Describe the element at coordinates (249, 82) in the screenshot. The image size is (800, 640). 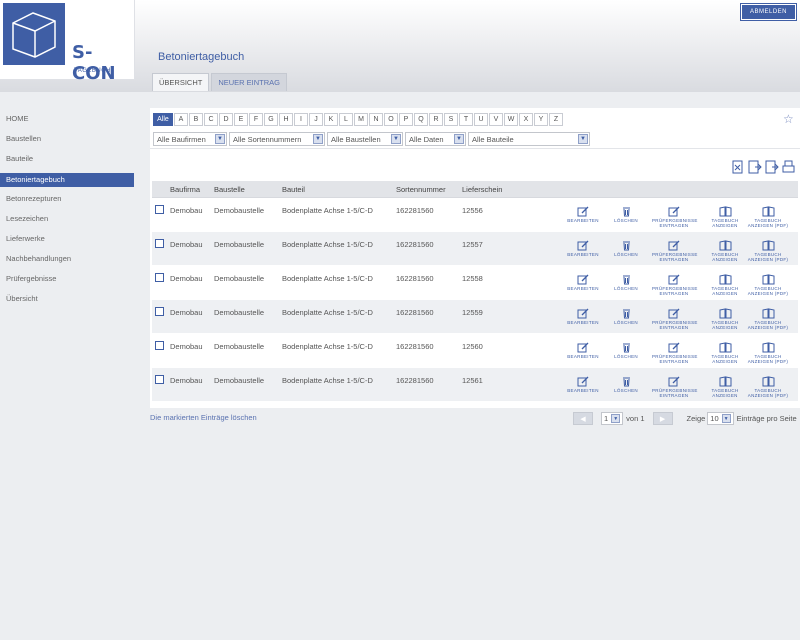
I see `tab-new-entry: NEUER EINTRAG` at that location.